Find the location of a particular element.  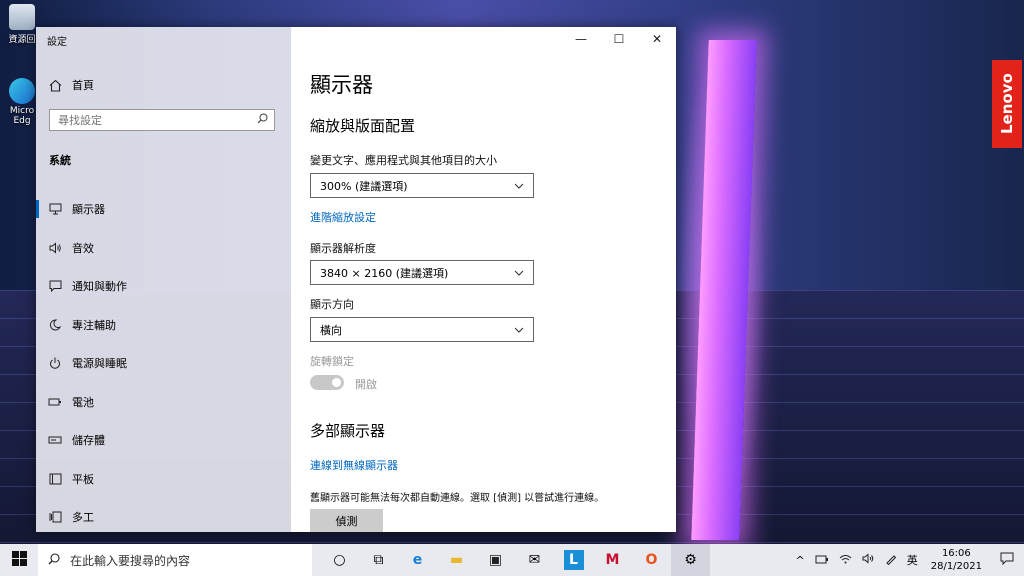

sidebar-item-label: 電池 is located at coordinates (83, 402).